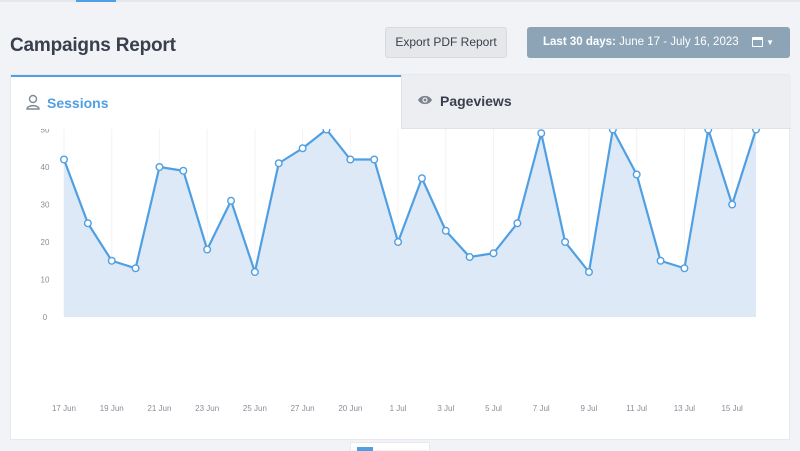 The image size is (800, 451). Describe the element at coordinates (112, 408) in the screenshot. I see `x-tick-label: 19 Jun` at that location.